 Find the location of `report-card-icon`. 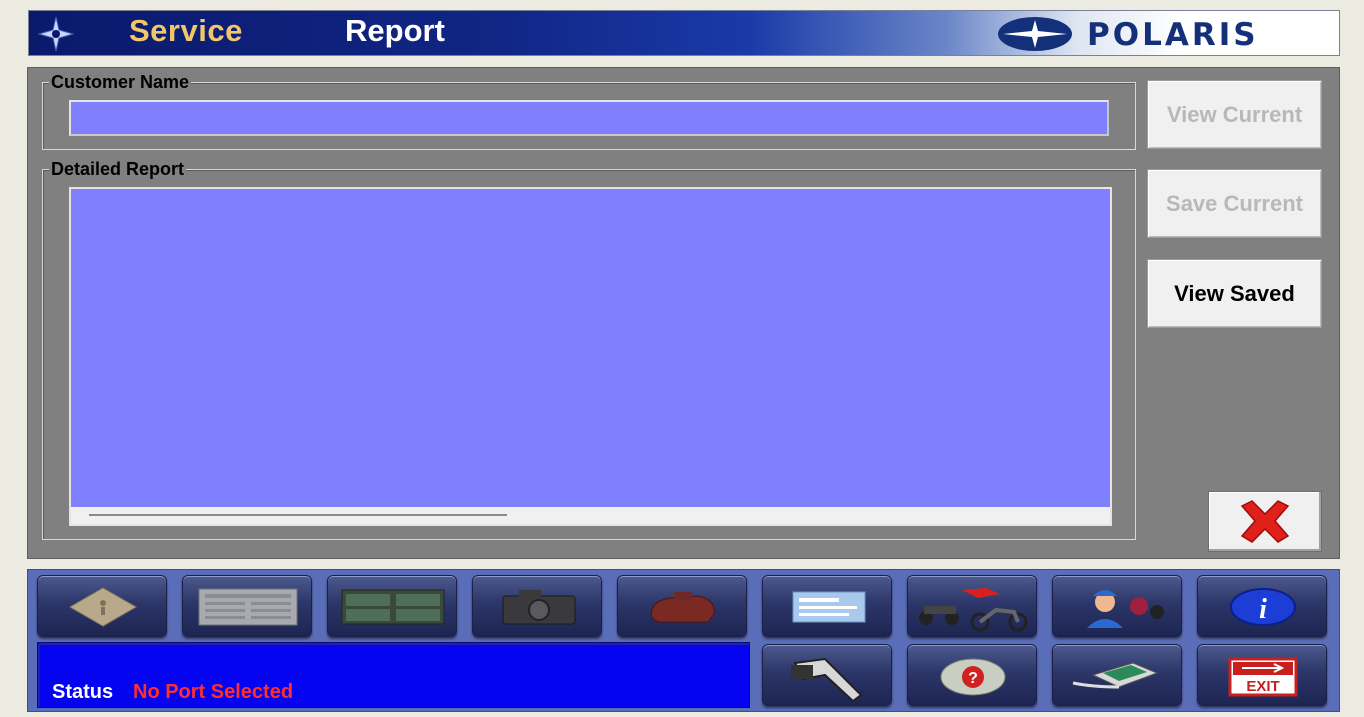

report-card-icon is located at coordinates (829, 607).